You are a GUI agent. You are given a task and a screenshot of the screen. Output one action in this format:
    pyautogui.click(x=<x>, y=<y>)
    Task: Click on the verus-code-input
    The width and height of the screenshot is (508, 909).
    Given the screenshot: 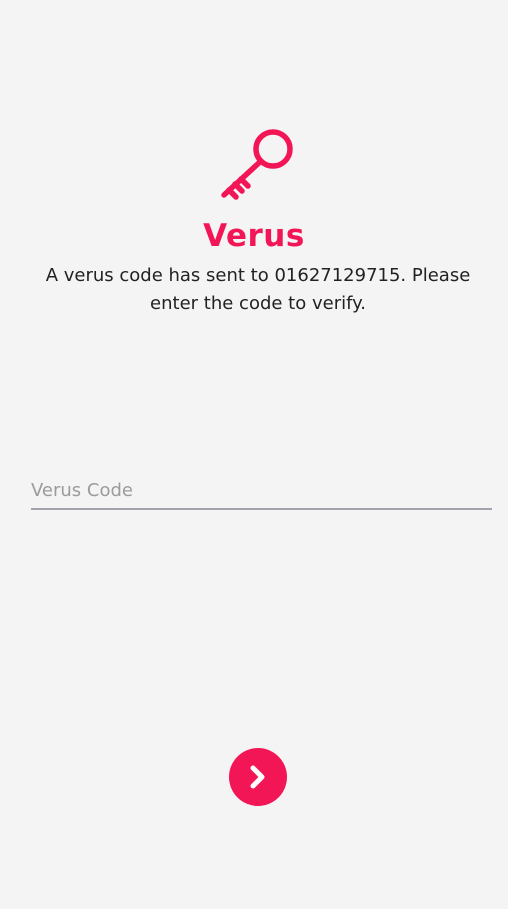 What is the action you would take?
    pyautogui.click(x=261, y=491)
    